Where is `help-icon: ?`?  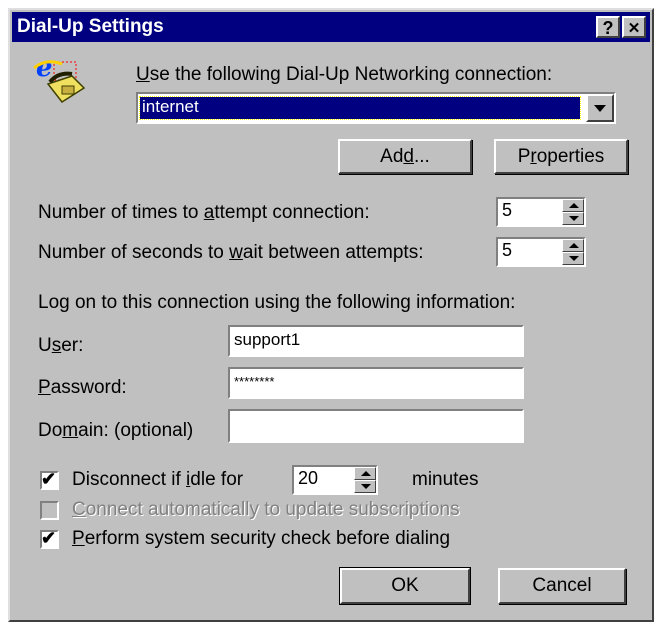
help-icon: ? is located at coordinates (608, 28).